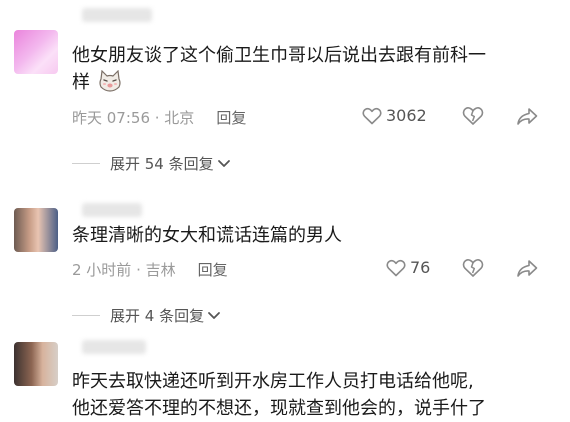  Describe the element at coordinates (279, 408) in the screenshot. I see `comment-text-line: 他还爱答不理的不想还，现就查到他会的，说手什了` at that location.